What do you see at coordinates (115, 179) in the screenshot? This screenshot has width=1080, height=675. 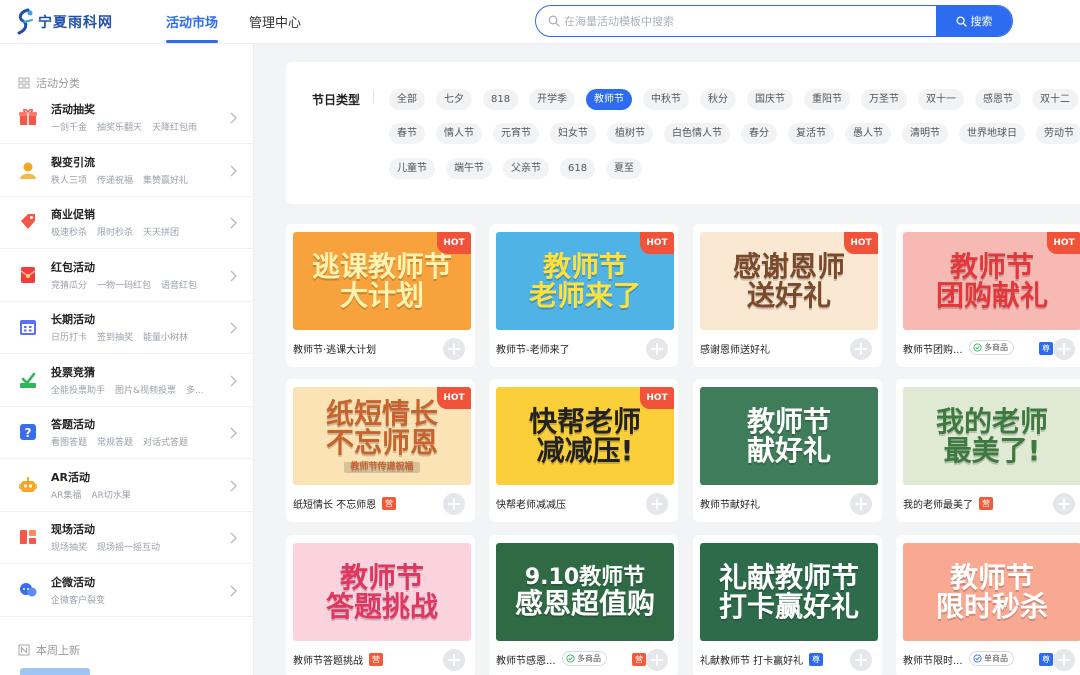 I see `sidebar-item-sub: 传递祝福` at bounding box center [115, 179].